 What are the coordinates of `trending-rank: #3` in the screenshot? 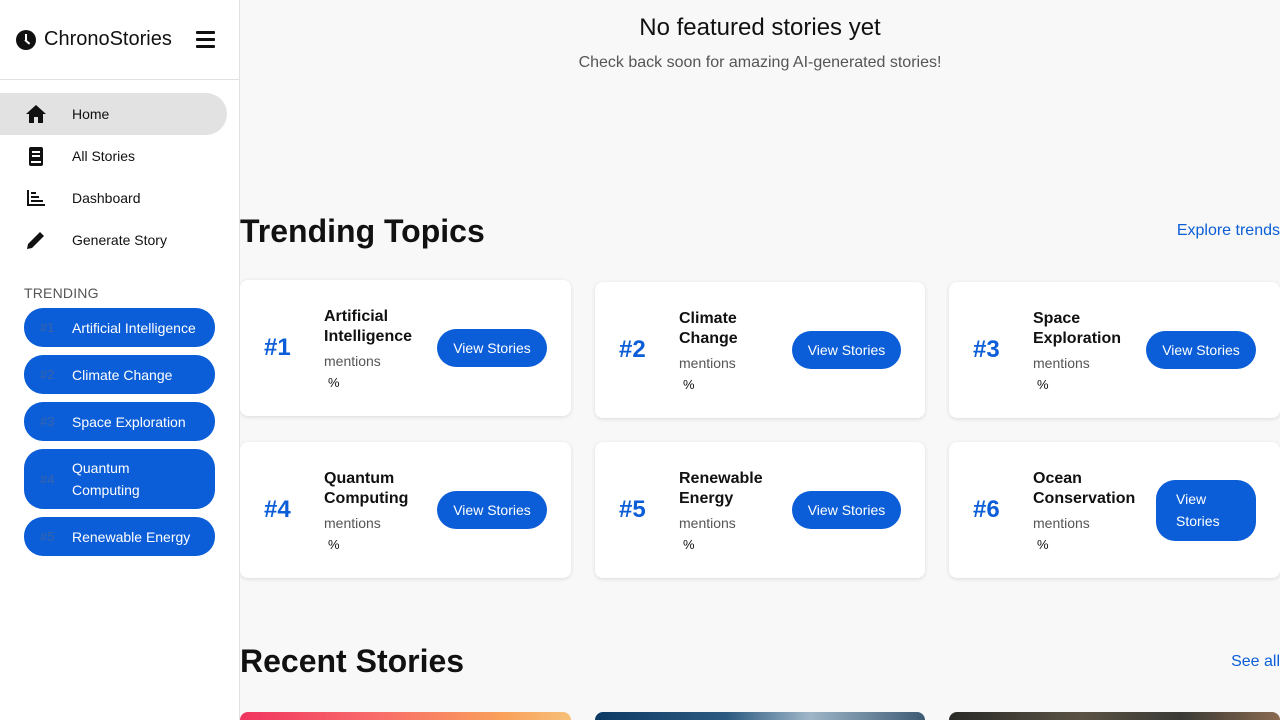 It's located at (47, 421).